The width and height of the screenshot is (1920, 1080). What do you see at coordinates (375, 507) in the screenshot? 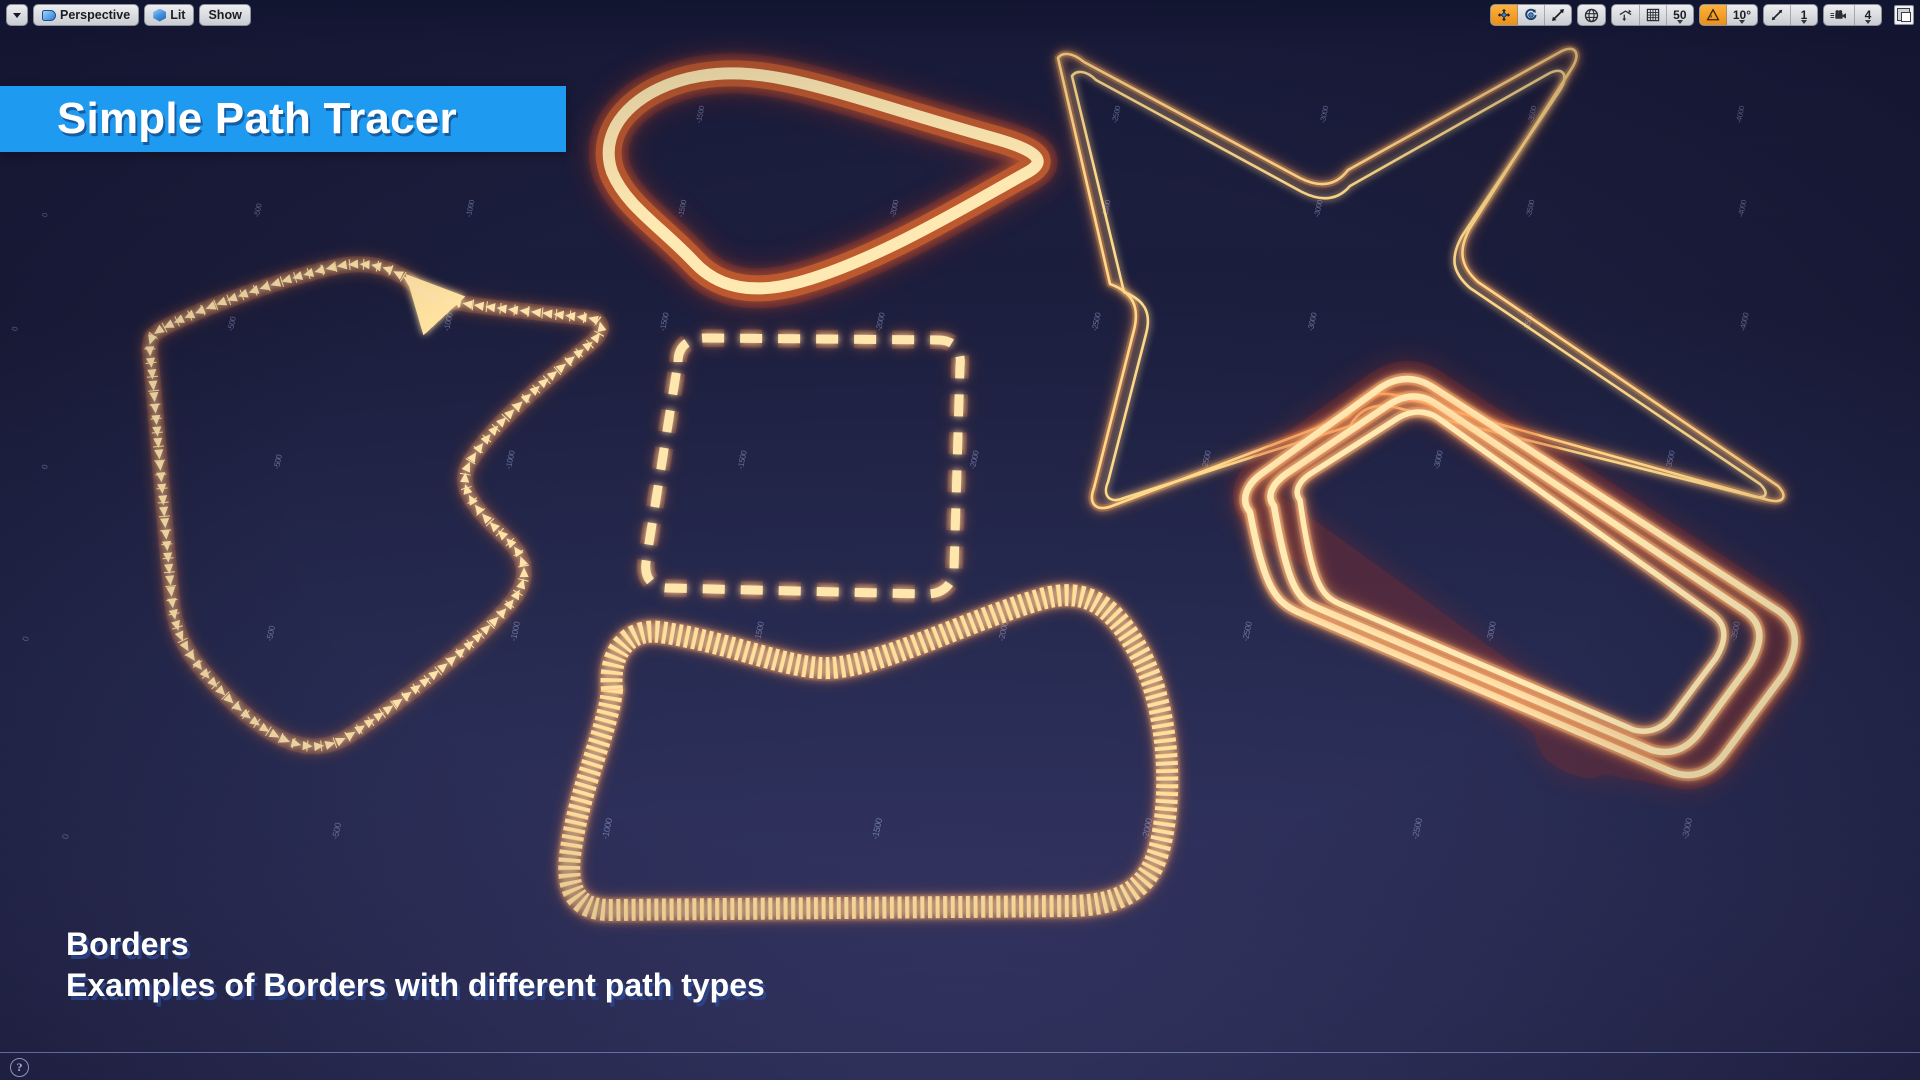
I see `shape-arrow-marker-blob` at bounding box center [375, 507].